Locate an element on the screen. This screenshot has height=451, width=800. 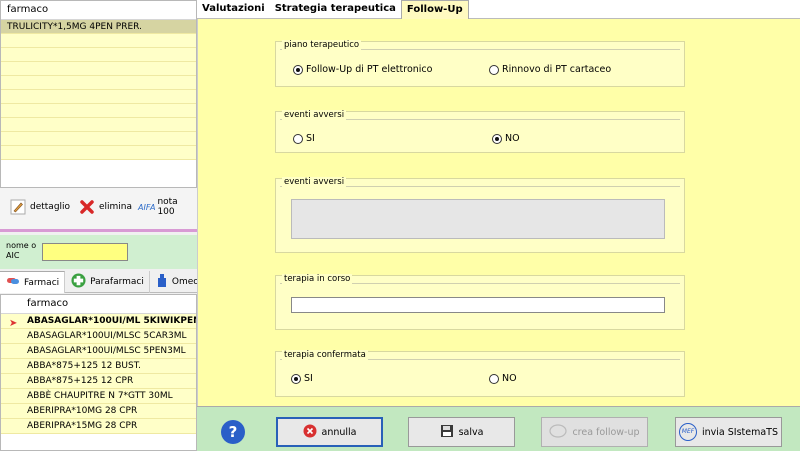
search-panel: nome o AIC is located at coordinates (98, 252).